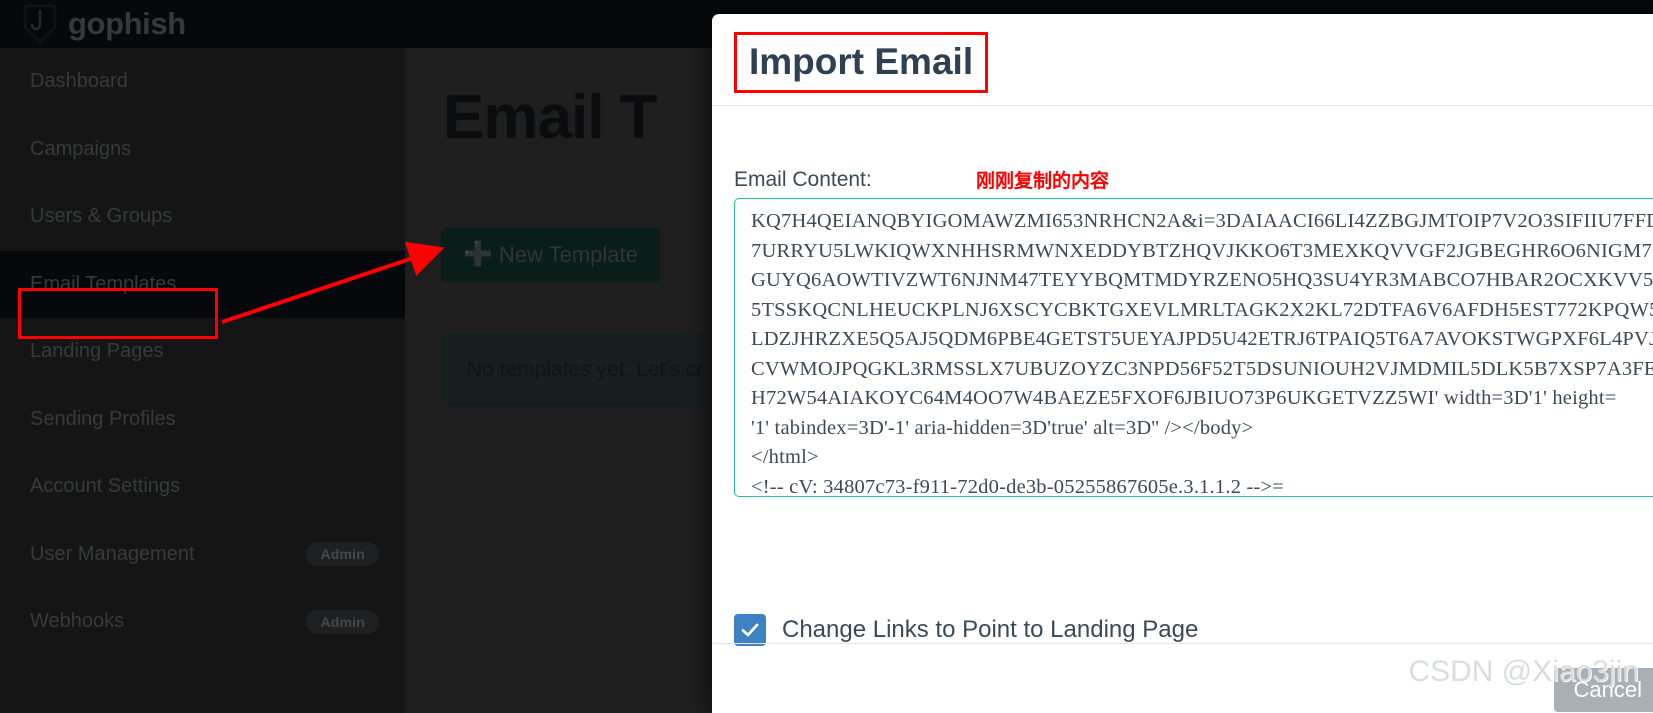  I want to click on modal-footer: Cancel, so click(1182, 678).